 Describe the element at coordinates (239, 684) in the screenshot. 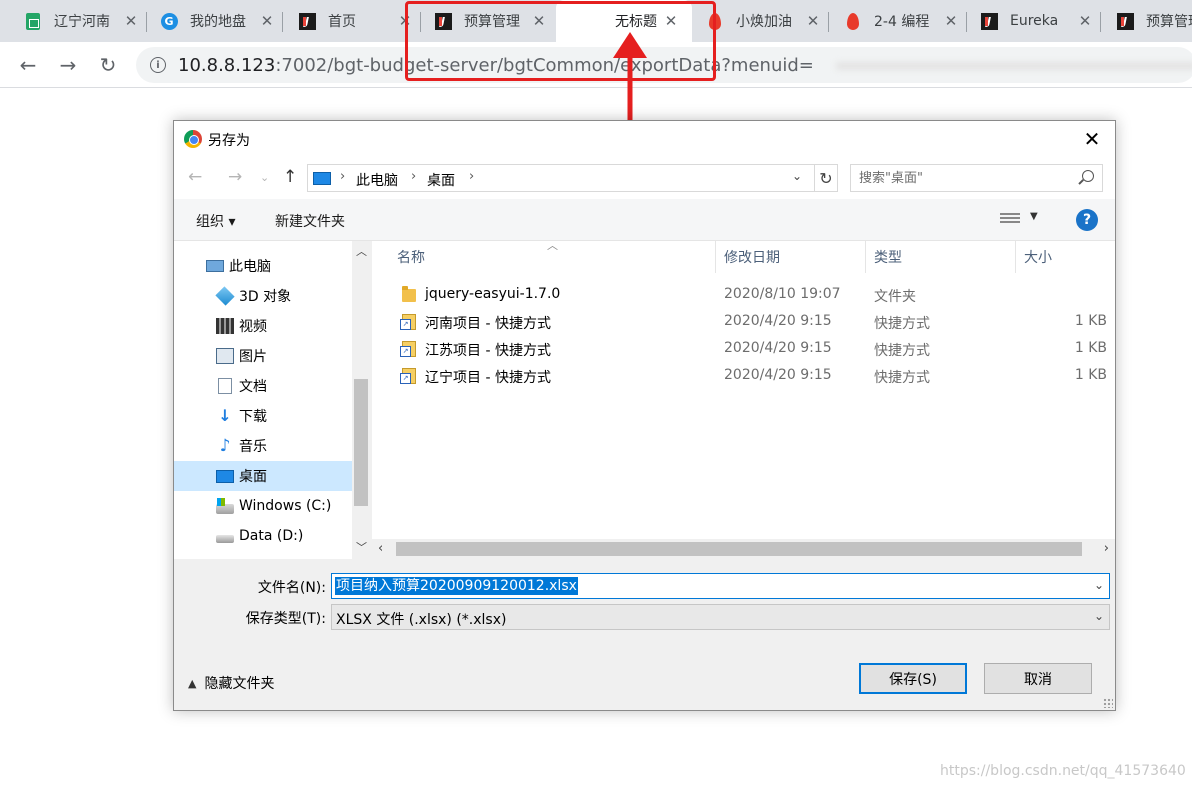

I see `hide-folders-label: 隐藏文件夹` at that location.